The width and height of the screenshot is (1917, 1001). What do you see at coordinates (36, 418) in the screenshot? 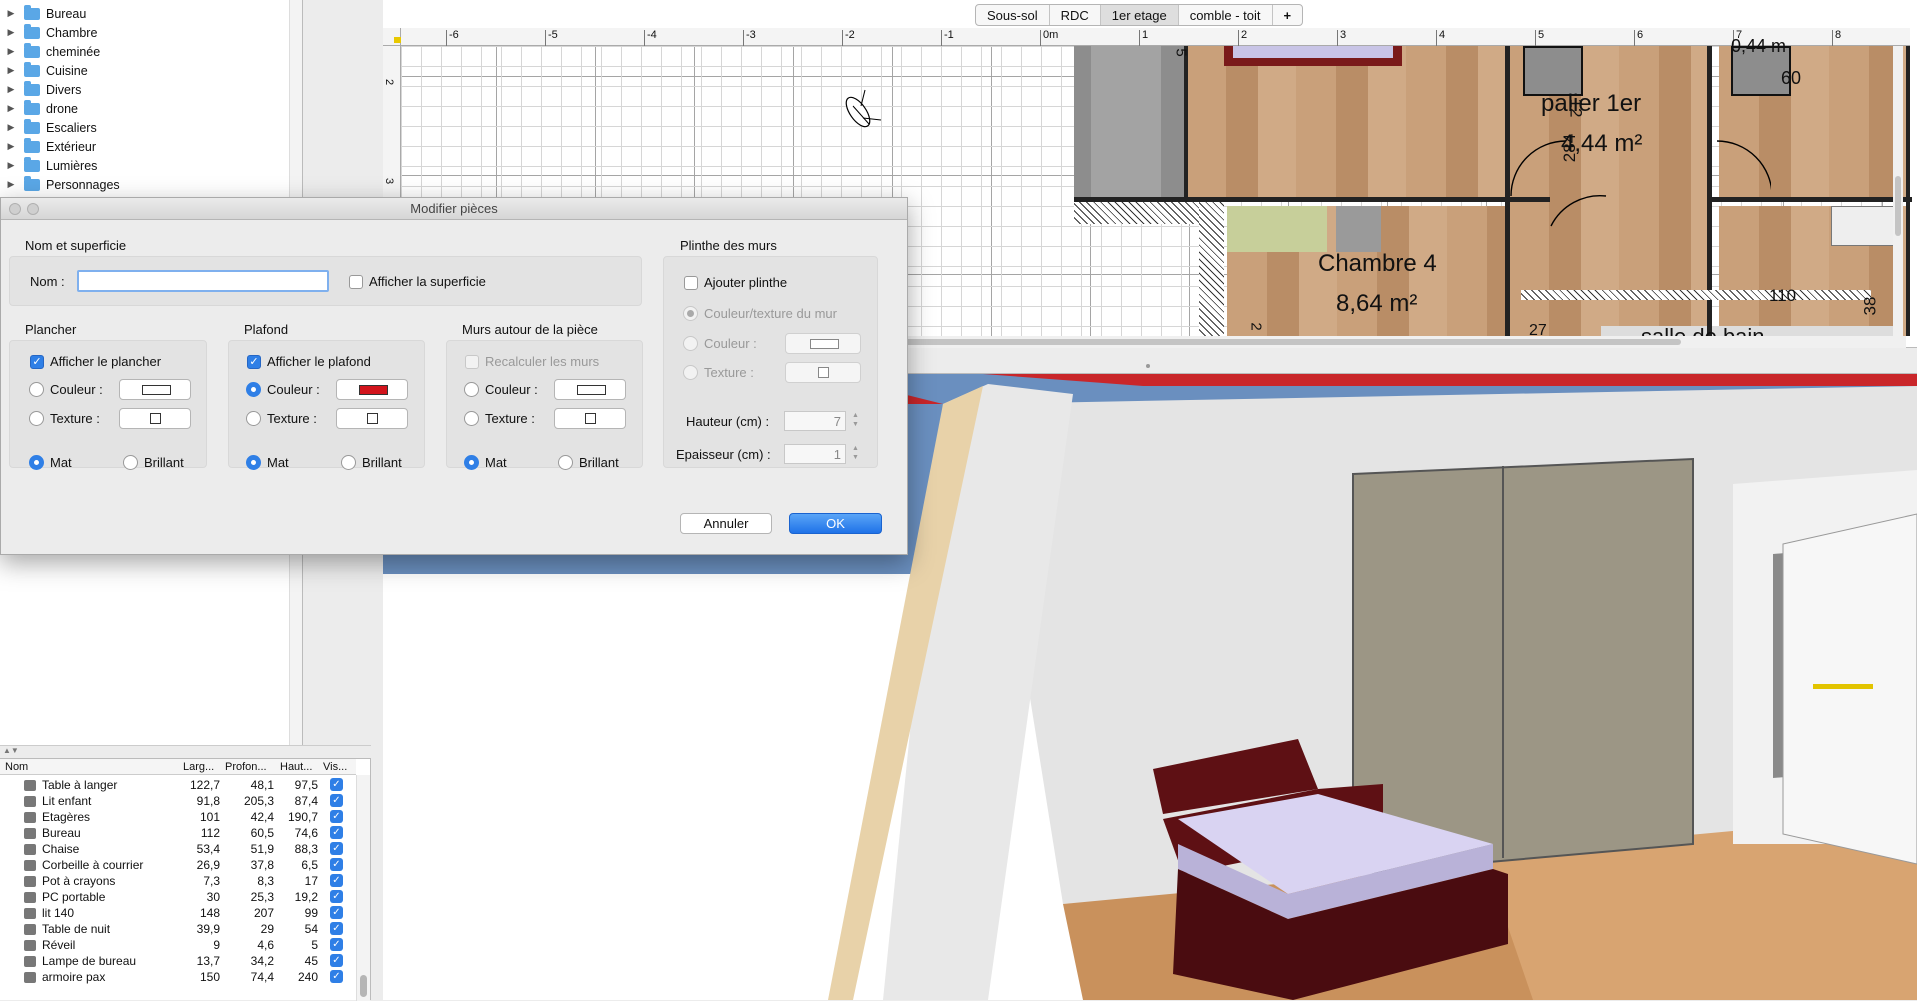
I see `floor-texture-radio` at bounding box center [36, 418].